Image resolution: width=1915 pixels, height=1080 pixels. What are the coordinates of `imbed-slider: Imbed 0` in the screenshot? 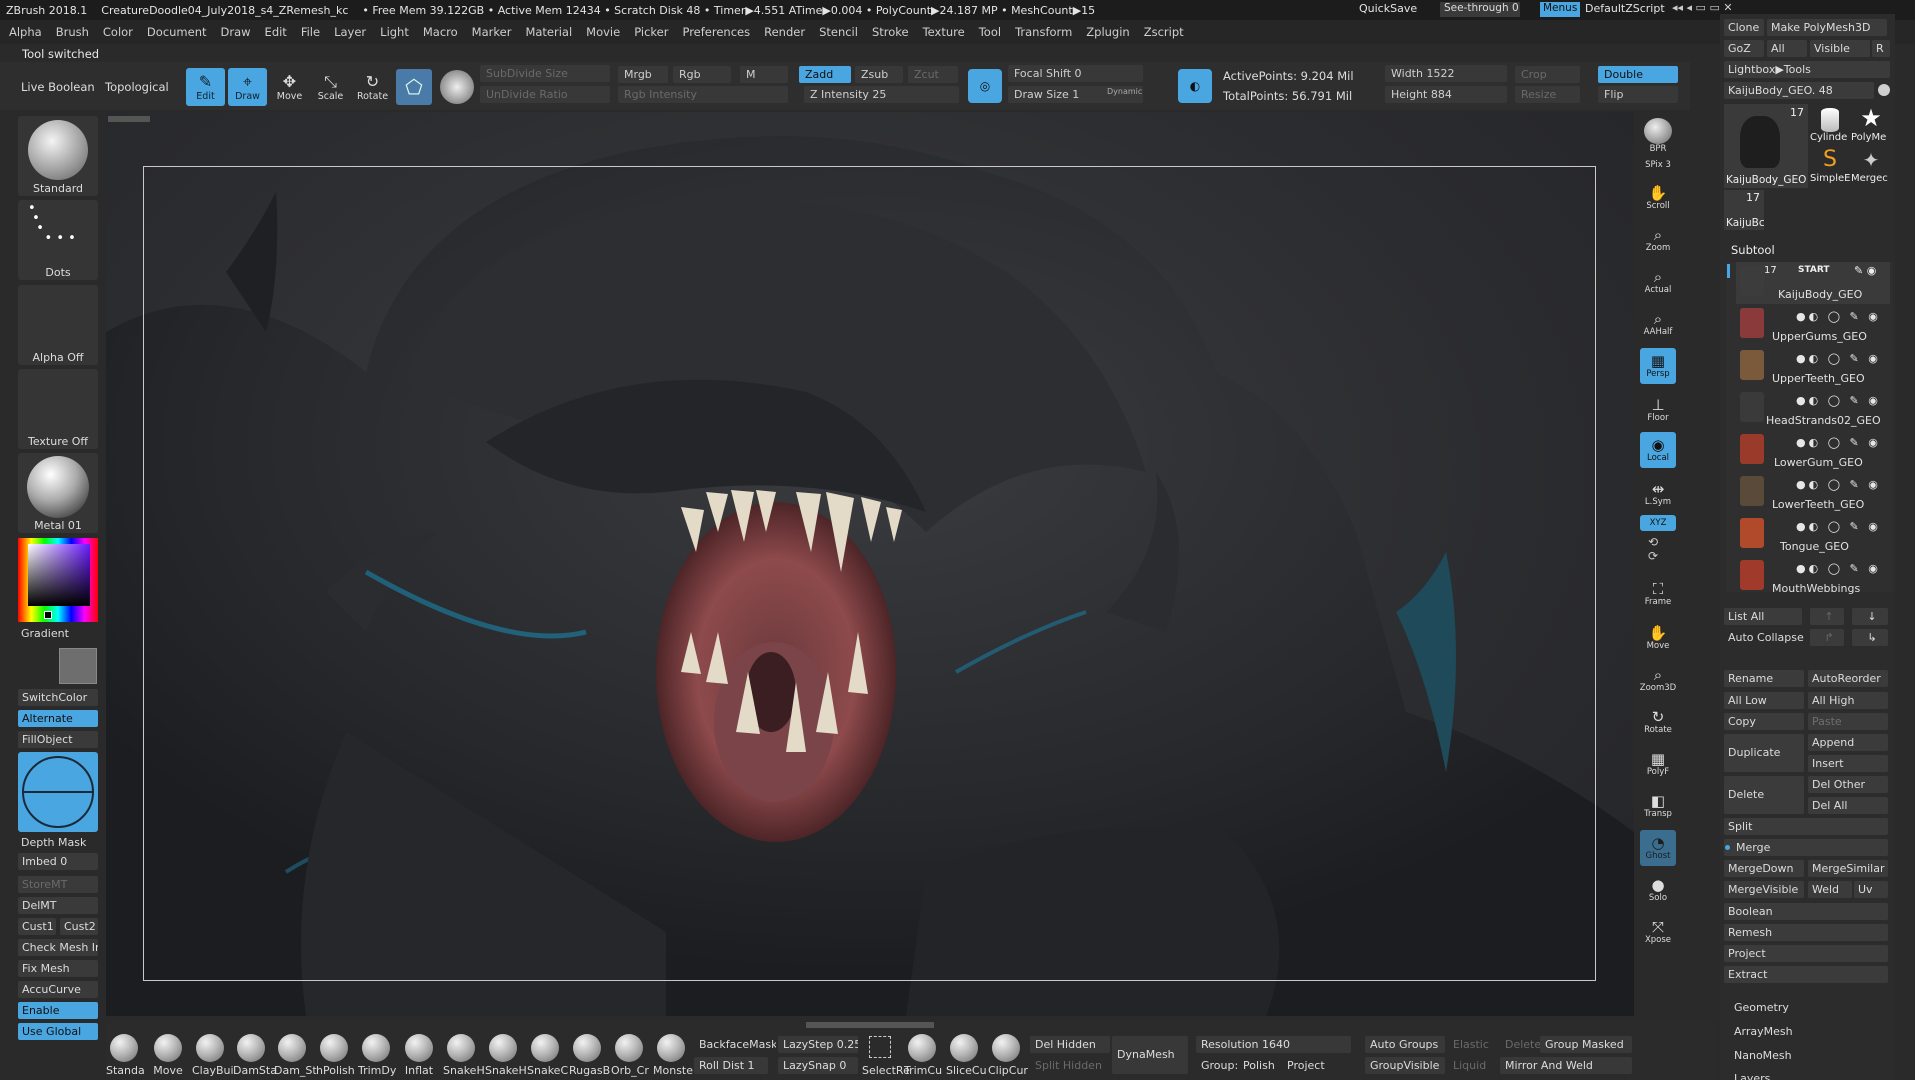 It's located at (58, 861).